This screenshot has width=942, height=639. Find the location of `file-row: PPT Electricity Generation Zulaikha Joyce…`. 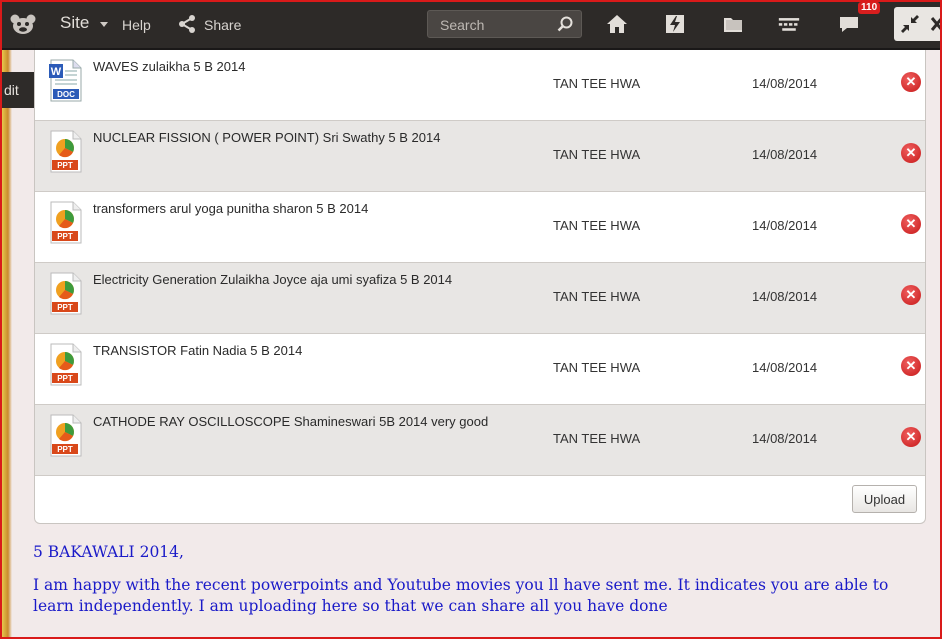

file-row: PPT Electricity Generation Zulaikha Joyce… is located at coordinates (480, 298).